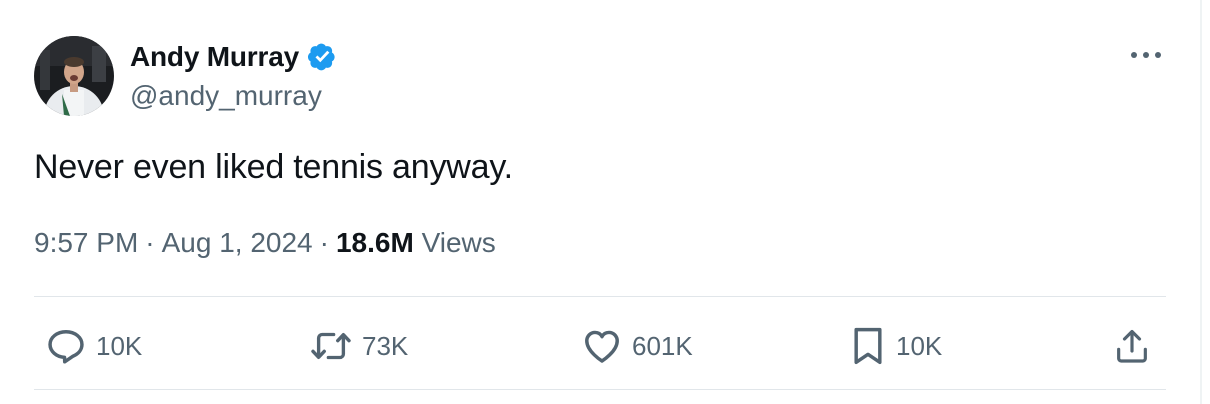 This screenshot has width=1210, height=404. What do you see at coordinates (374, 242) in the screenshot?
I see `views-count: 18.6M` at bounding box center [374, 242].